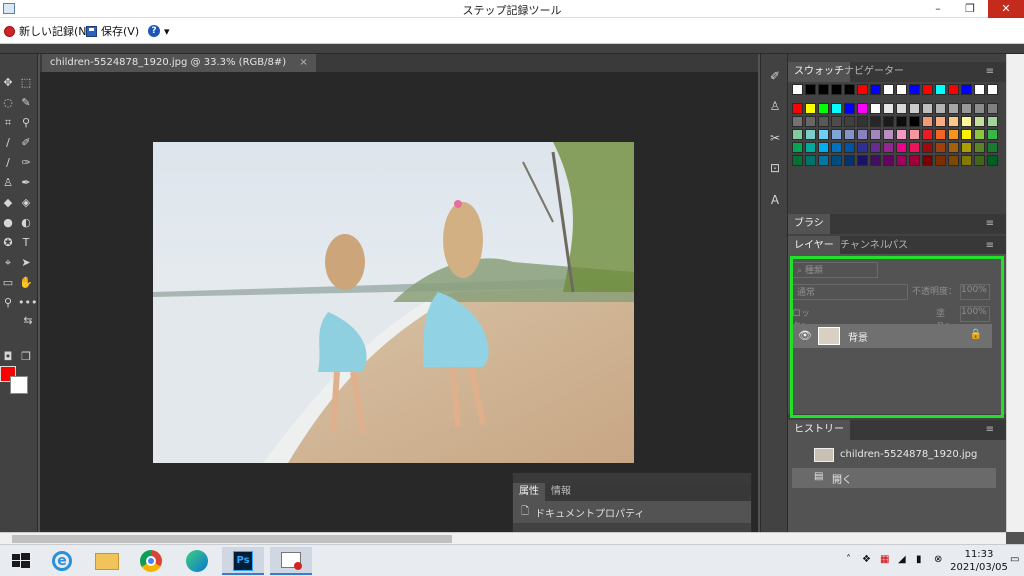  I want to click on minimize-button: –, so click(938, 9).